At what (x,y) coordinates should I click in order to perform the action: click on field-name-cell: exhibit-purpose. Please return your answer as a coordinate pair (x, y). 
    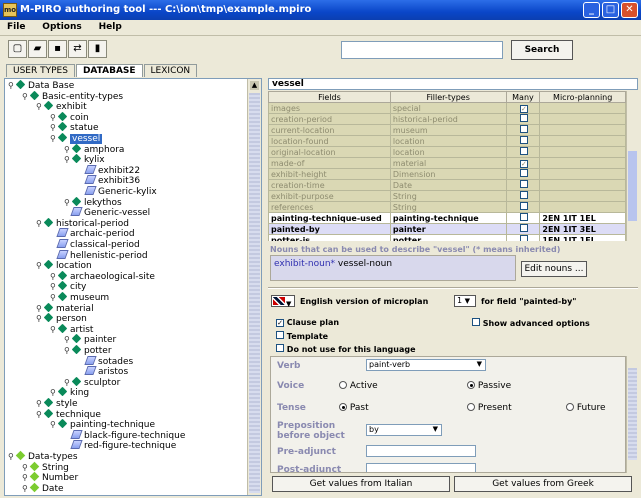
    Looking at the image, I should click on (329, 196).